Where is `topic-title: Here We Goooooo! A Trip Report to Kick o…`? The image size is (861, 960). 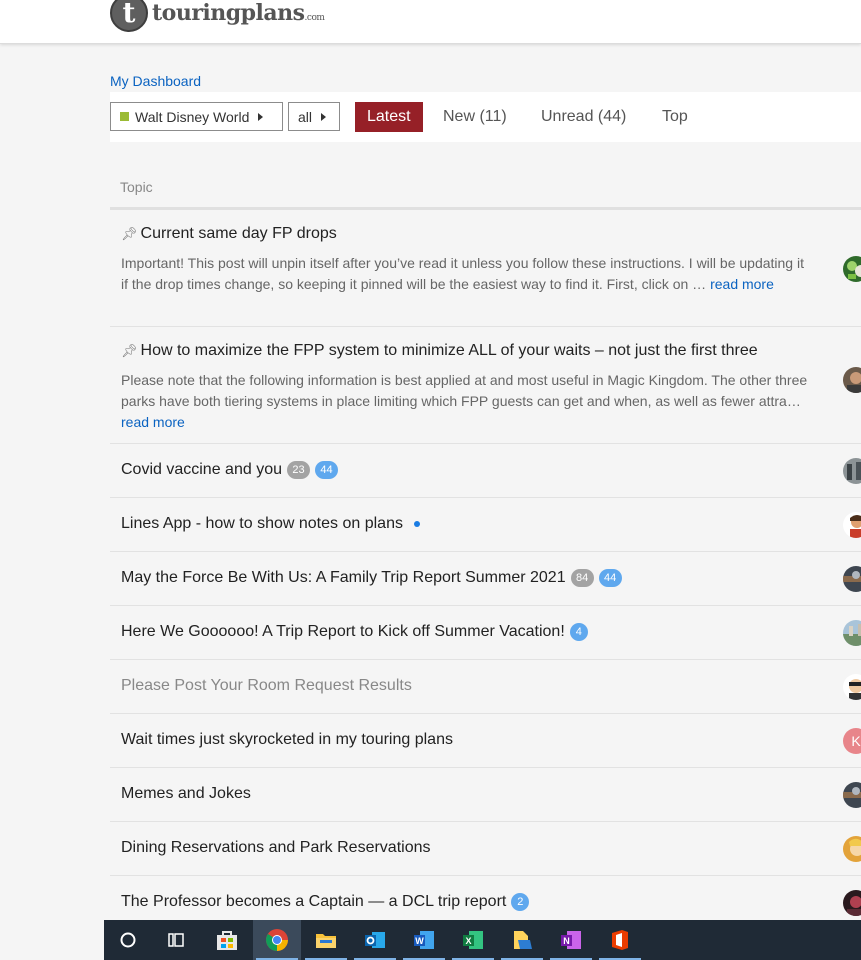
topic-title: Here We Goooooo! A Trip Report to Kick o… is located at coordinates (343, 632).